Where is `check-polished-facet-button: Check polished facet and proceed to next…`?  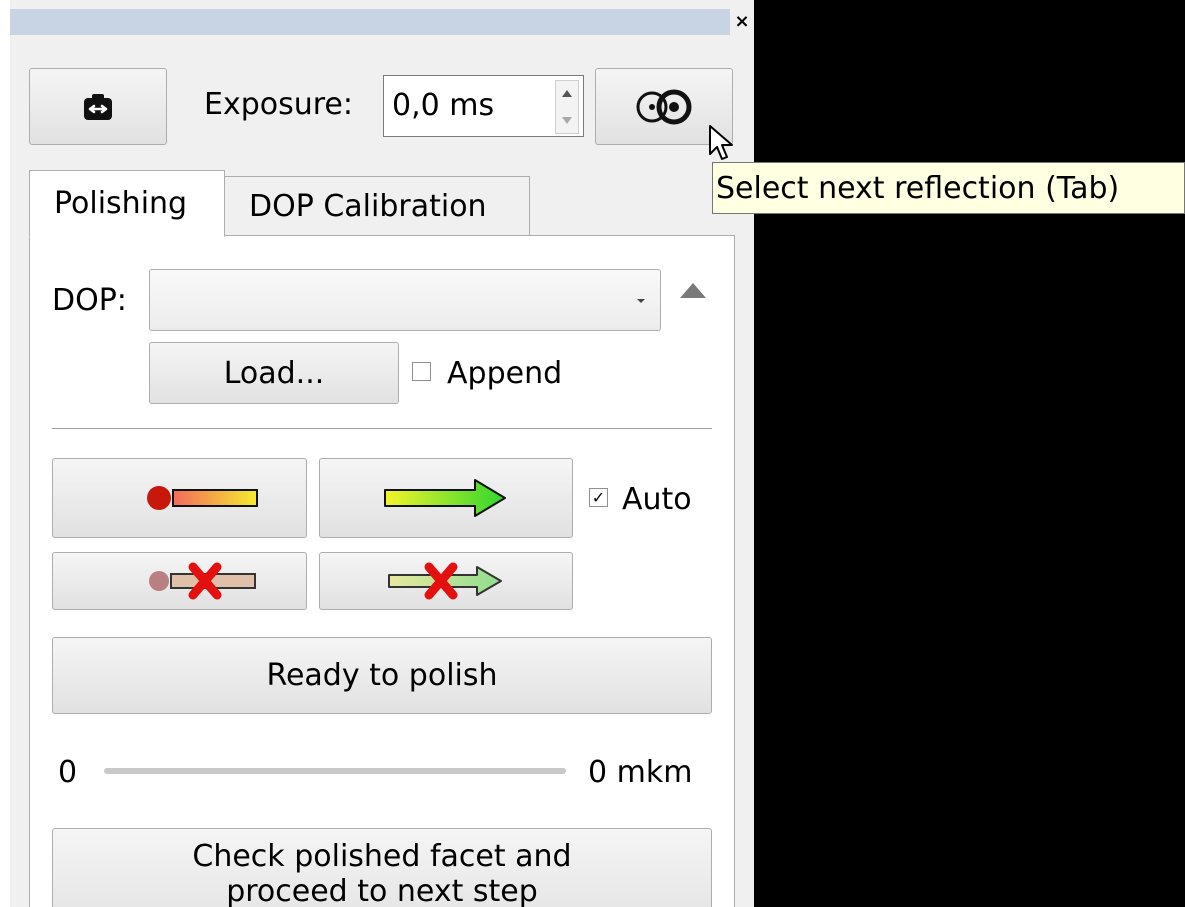 check-polished-facet-button: Check polished facet and proceed to next… is located at coordinates (382, 867).